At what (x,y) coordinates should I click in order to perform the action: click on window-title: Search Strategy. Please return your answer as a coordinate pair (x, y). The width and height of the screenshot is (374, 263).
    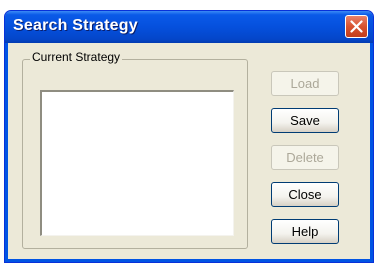
    Looking at the image, I should click on (75, 25).